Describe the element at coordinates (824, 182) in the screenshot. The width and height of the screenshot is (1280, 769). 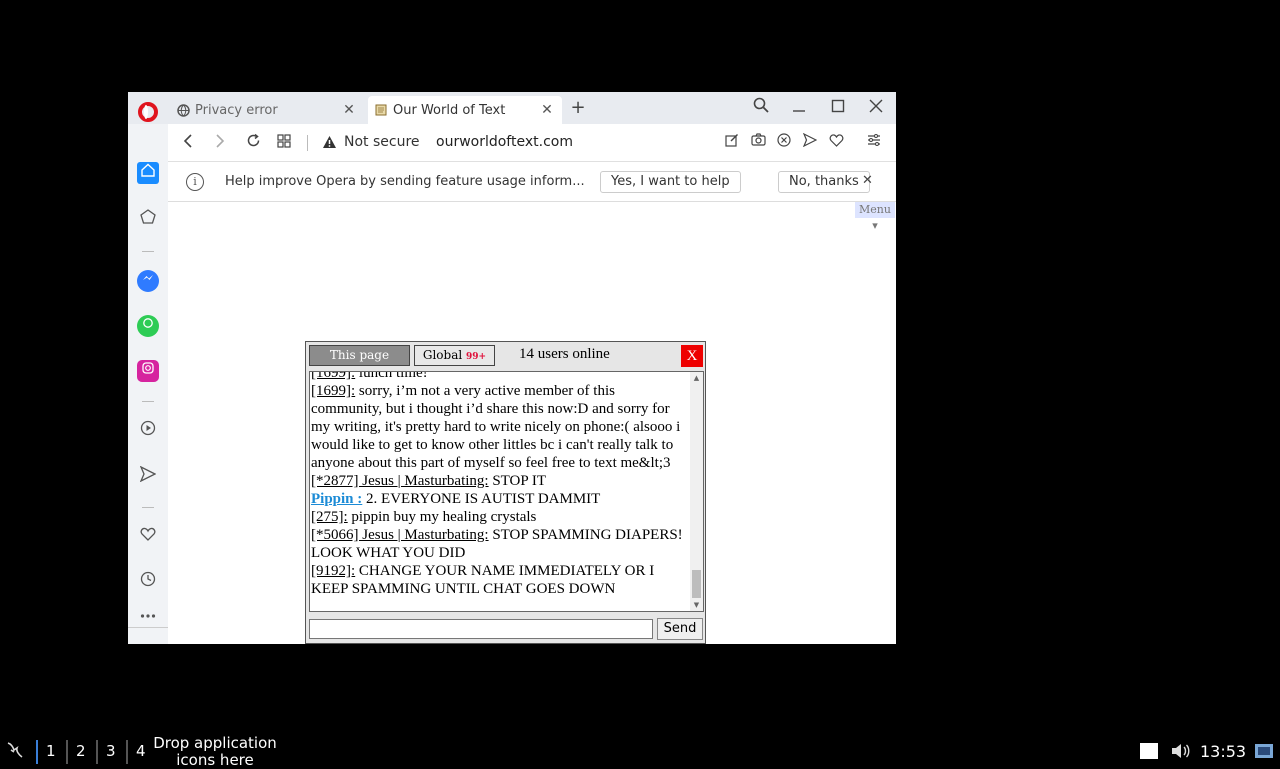
I see `no-thanks-button: No, thanks` at that location.